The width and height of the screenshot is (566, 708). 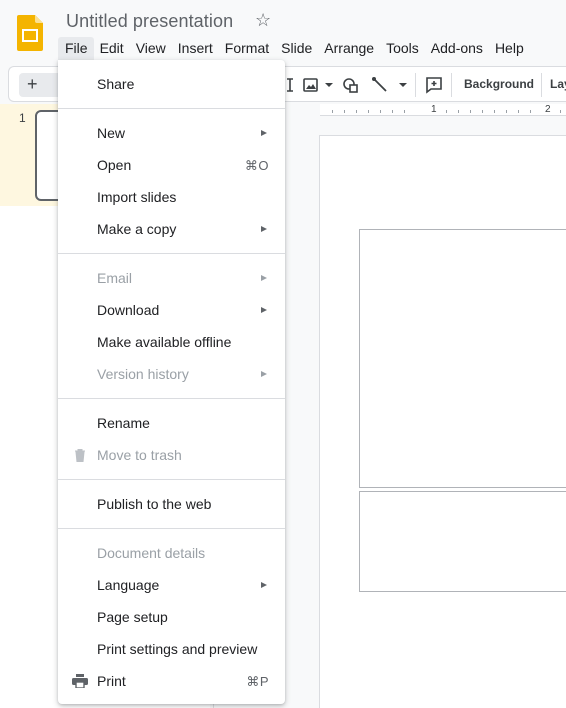 I want to click on shape-icon, so click(x=351, y=85).